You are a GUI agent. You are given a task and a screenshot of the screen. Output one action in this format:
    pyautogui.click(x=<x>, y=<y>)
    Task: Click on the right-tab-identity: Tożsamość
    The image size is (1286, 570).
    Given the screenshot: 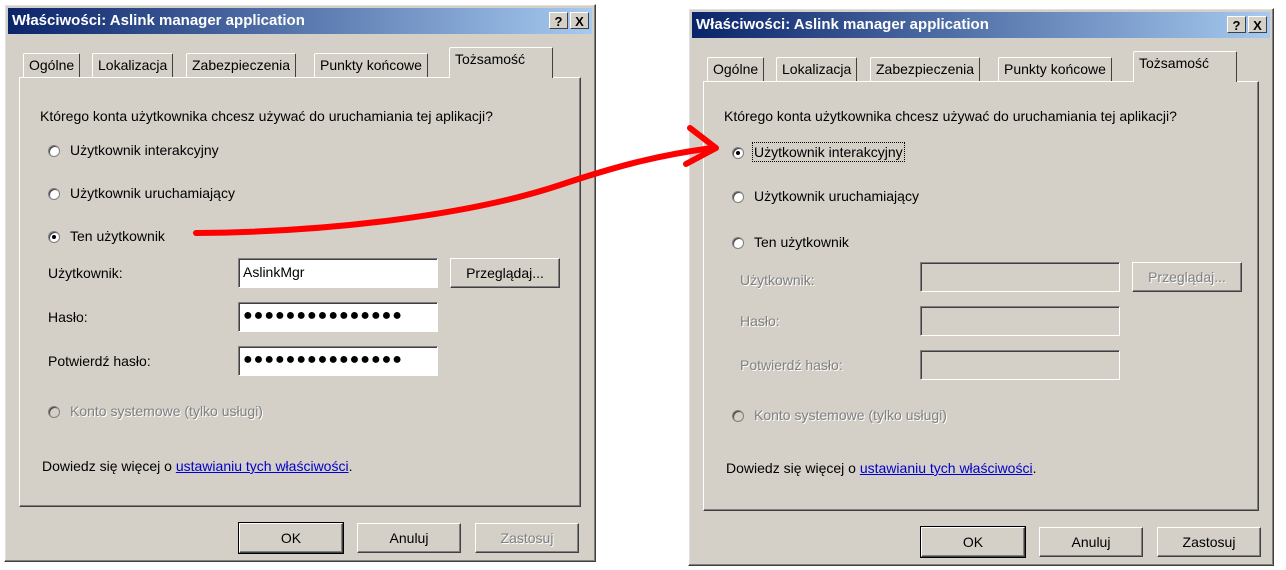 What is the action you would take?
    pyautogui.click(x=1185, y=66)
    